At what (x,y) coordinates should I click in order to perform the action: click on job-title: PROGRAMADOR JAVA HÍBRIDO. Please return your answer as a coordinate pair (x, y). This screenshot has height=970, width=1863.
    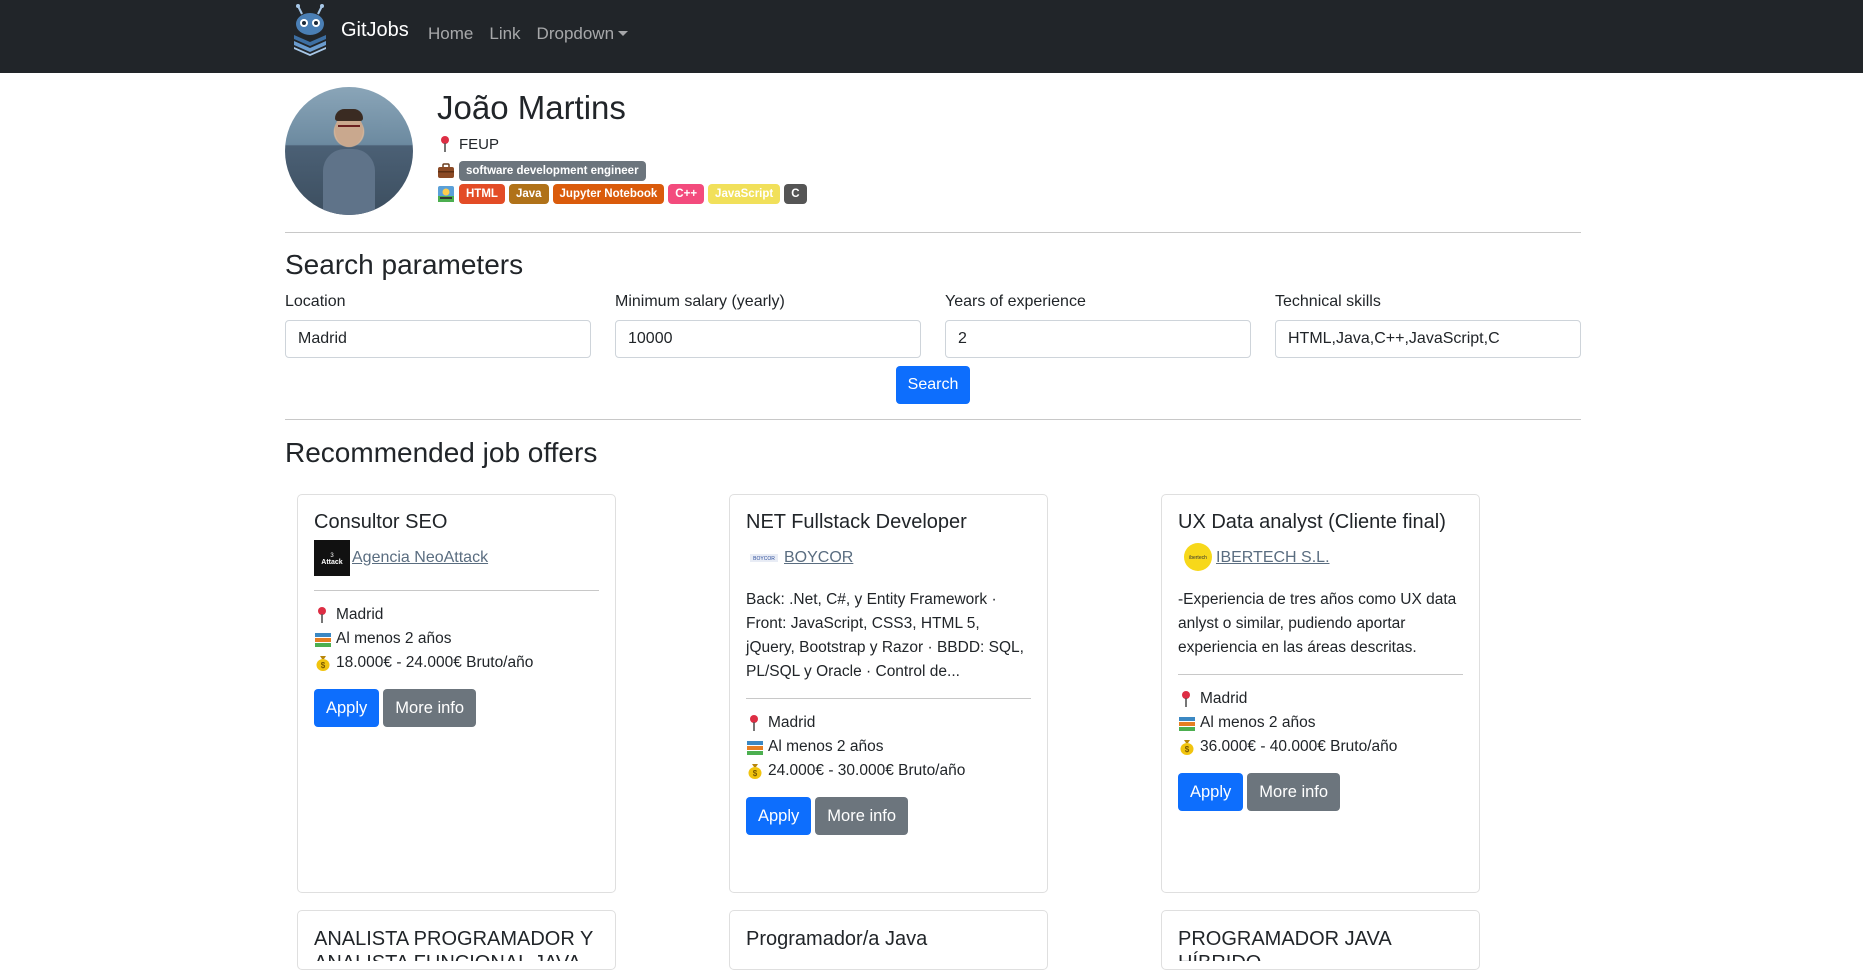
    Looking at the image, I should click on (1284, 944).